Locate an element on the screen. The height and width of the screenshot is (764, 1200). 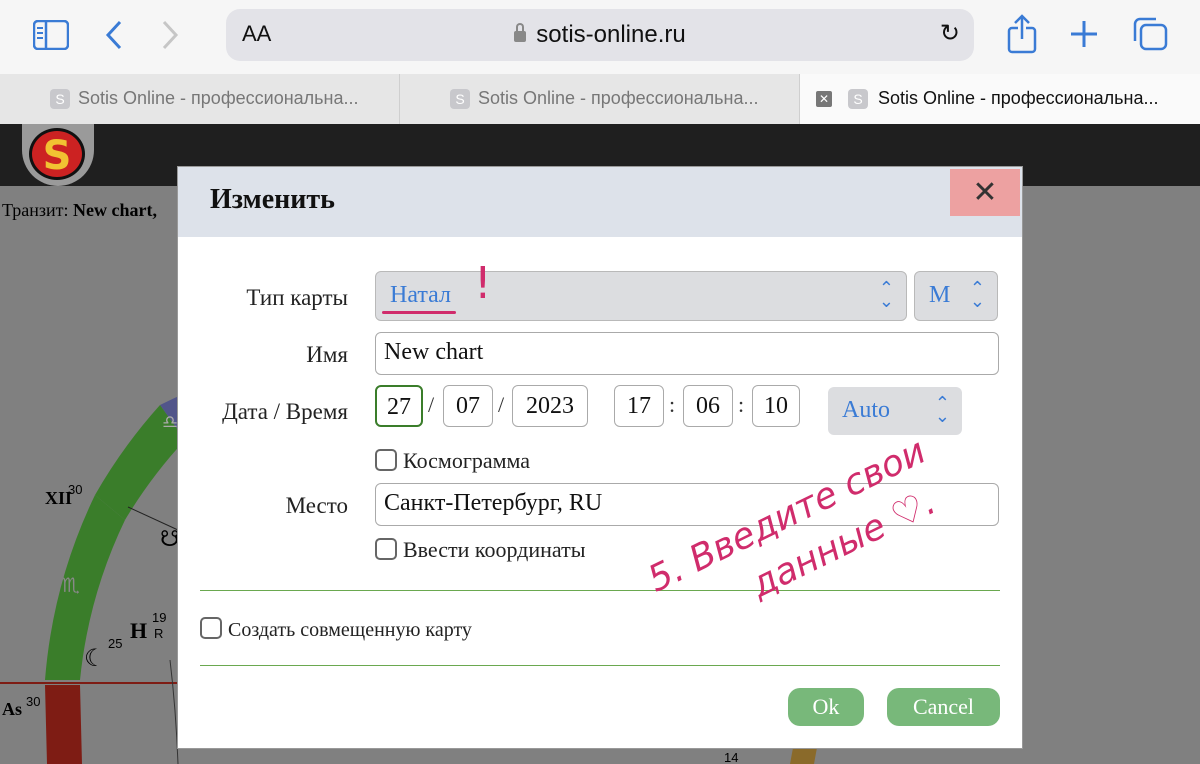
cosmogram-label: Космограмма is located at coordinates (467, 460).